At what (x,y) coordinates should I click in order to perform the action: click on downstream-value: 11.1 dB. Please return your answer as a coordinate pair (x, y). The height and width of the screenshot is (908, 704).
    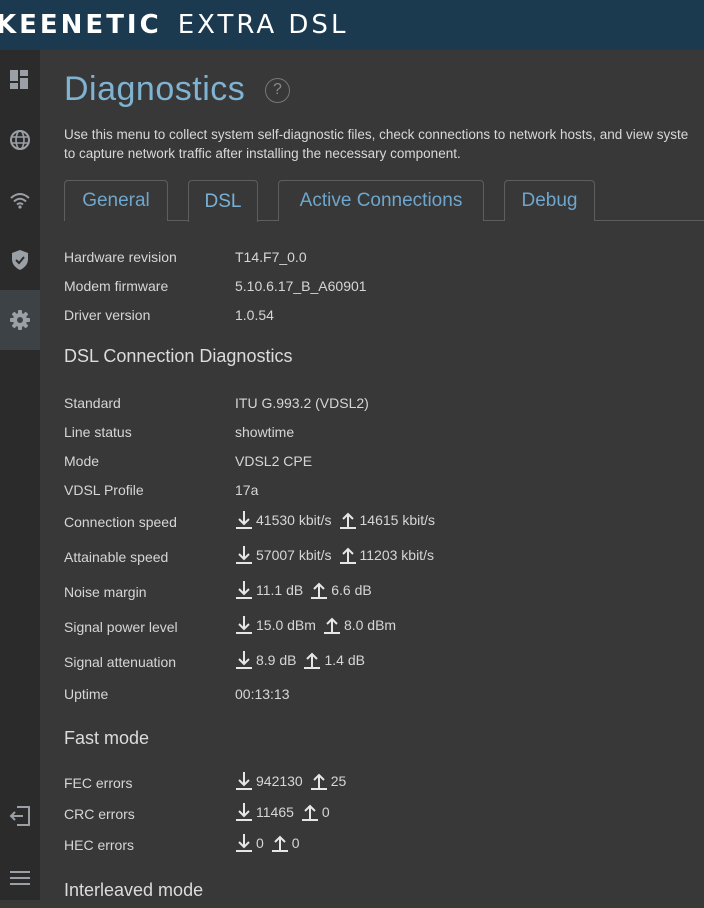
    Looking at the image, I should click on (280, 590).